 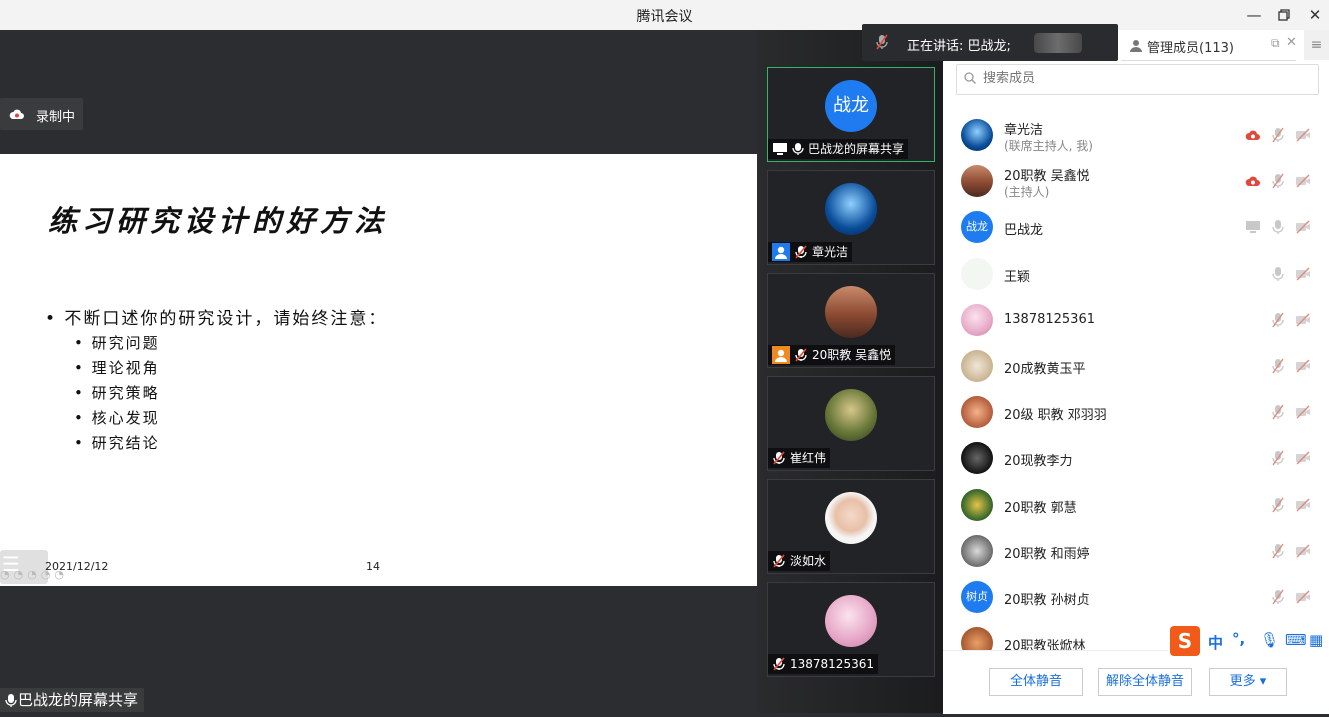 I want to click on video-tile: 章光洁, so click(x=851, y=217).